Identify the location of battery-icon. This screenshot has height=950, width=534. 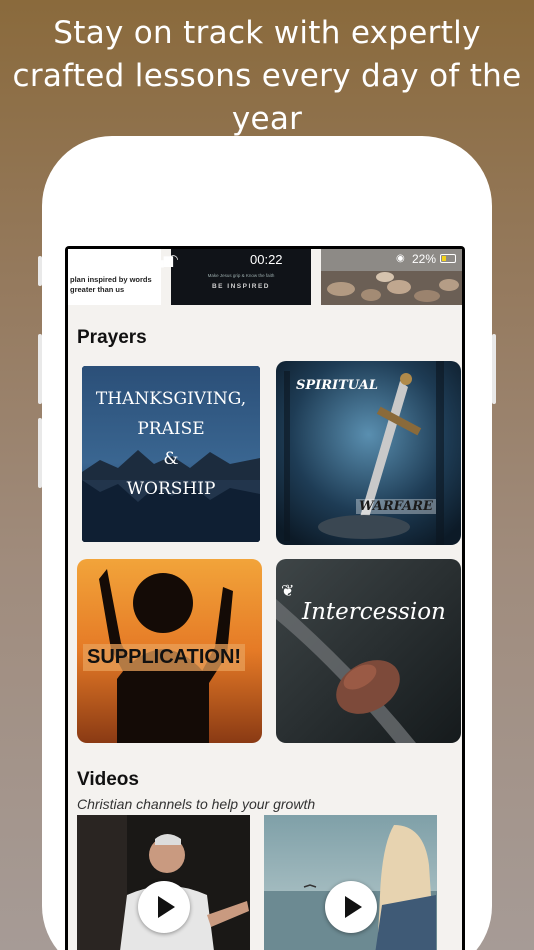
(448, 258).